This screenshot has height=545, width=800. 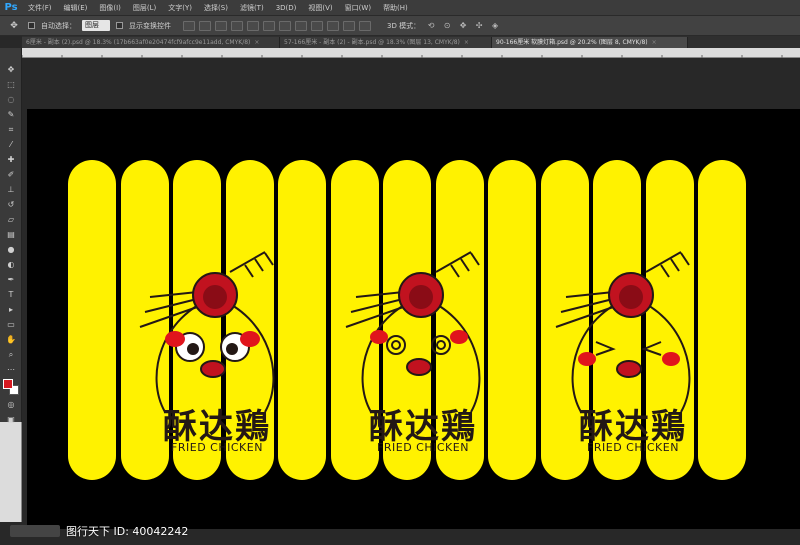 What do you see at coordinates (58, 25) in the screenshot?
I see `auto-select-label: 自动选择：` at bounding box center [58, 25].